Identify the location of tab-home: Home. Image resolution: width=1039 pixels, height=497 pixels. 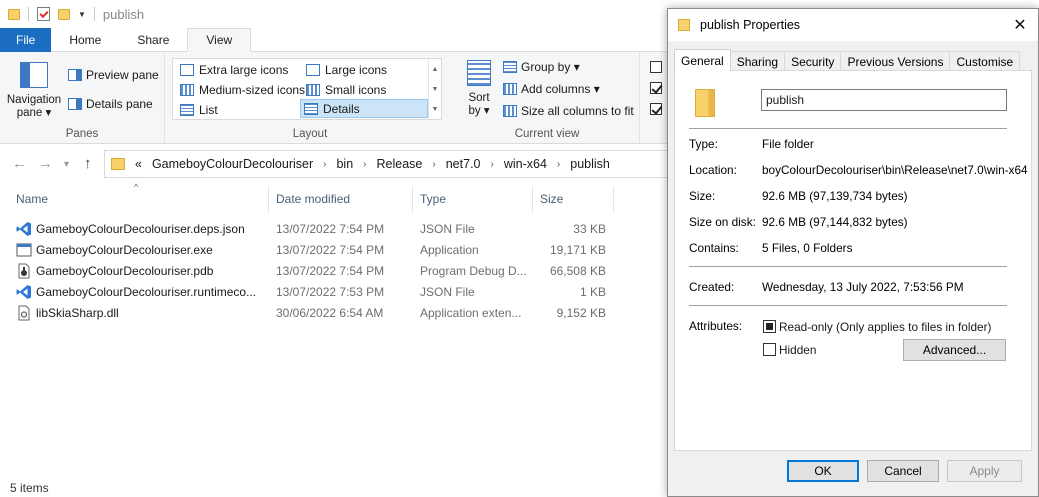
(85, 40).